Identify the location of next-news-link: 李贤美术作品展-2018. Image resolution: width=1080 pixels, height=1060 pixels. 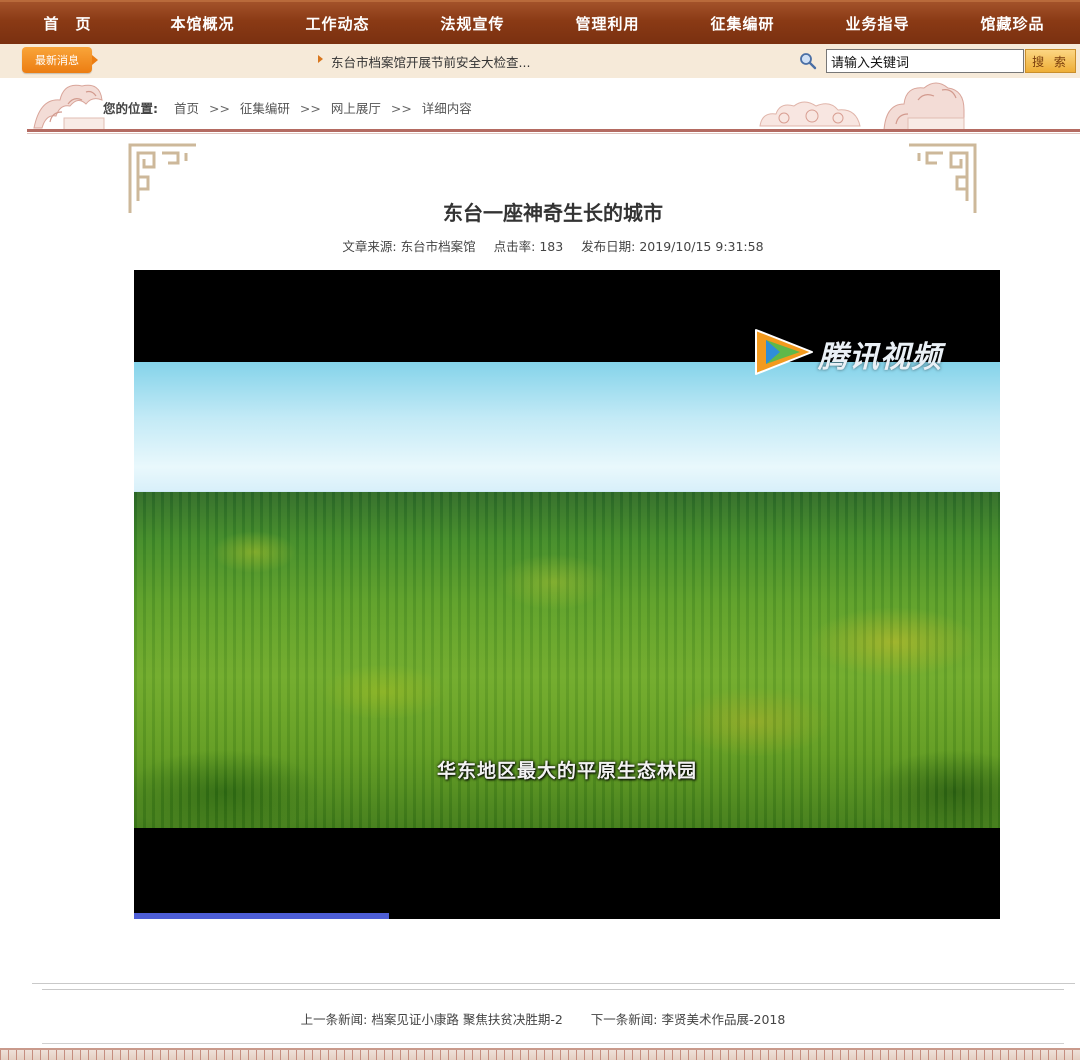
(723, 1019).